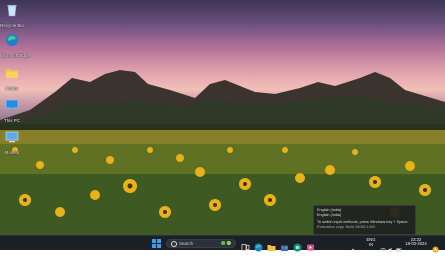 The height and width of the screenshot is (258, 445). Describe the element at coordinates (12, 73) in the screenshot. I see `folder-icon` at that location.